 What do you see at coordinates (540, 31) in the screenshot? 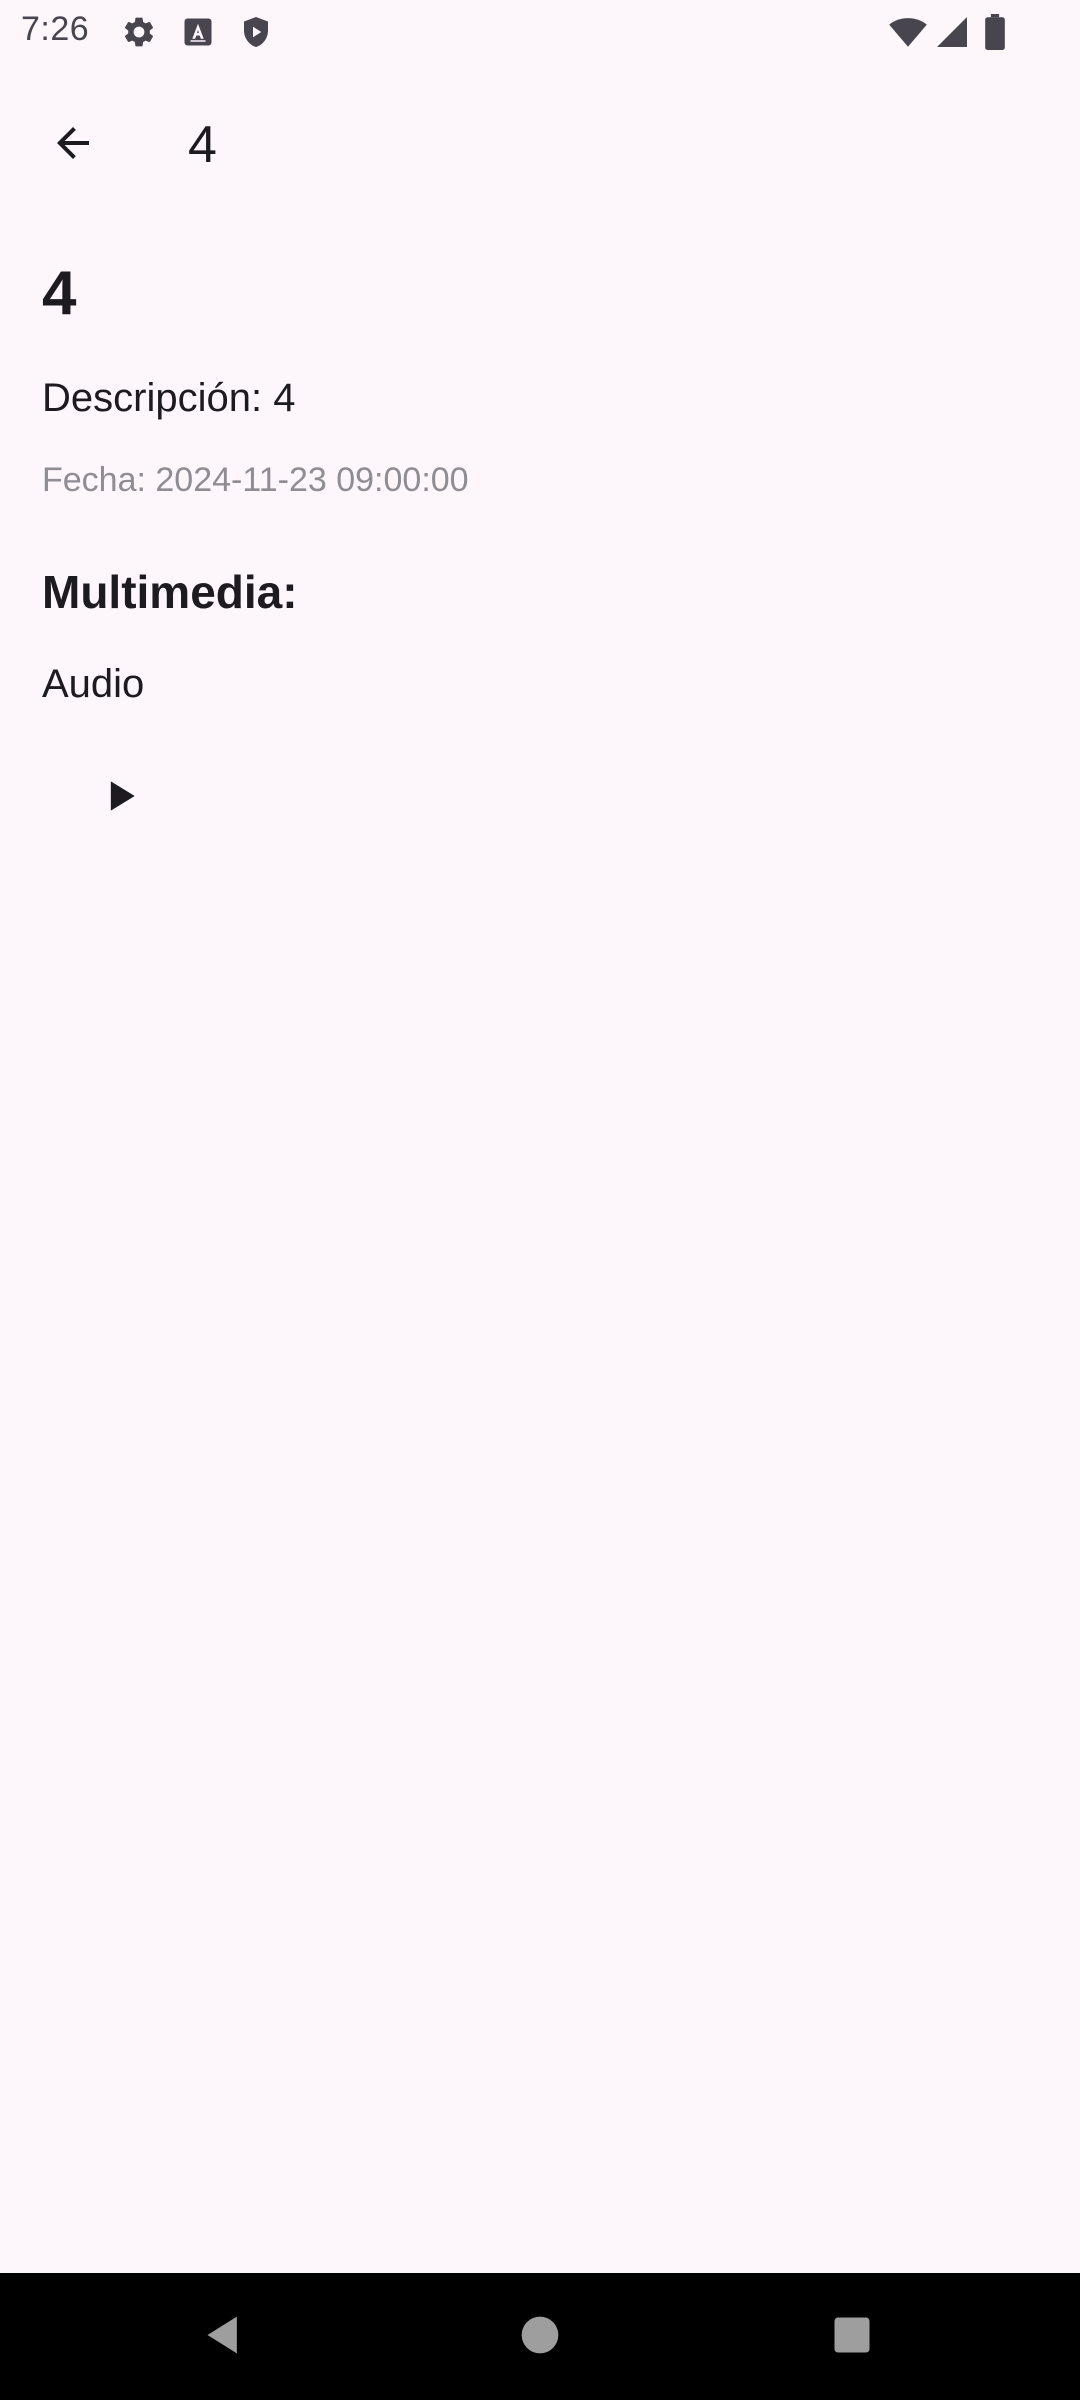
I see `status-bar: 7:26` at bounding box center [540, 31].